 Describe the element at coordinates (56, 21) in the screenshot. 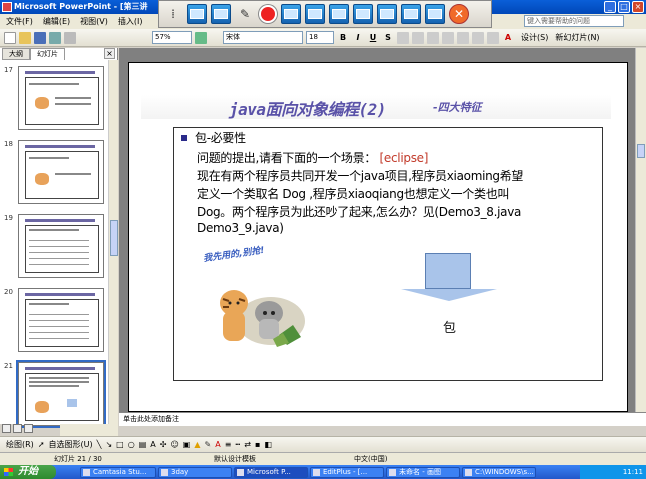

I see `menu-edit: 编辑(E)` at that location.